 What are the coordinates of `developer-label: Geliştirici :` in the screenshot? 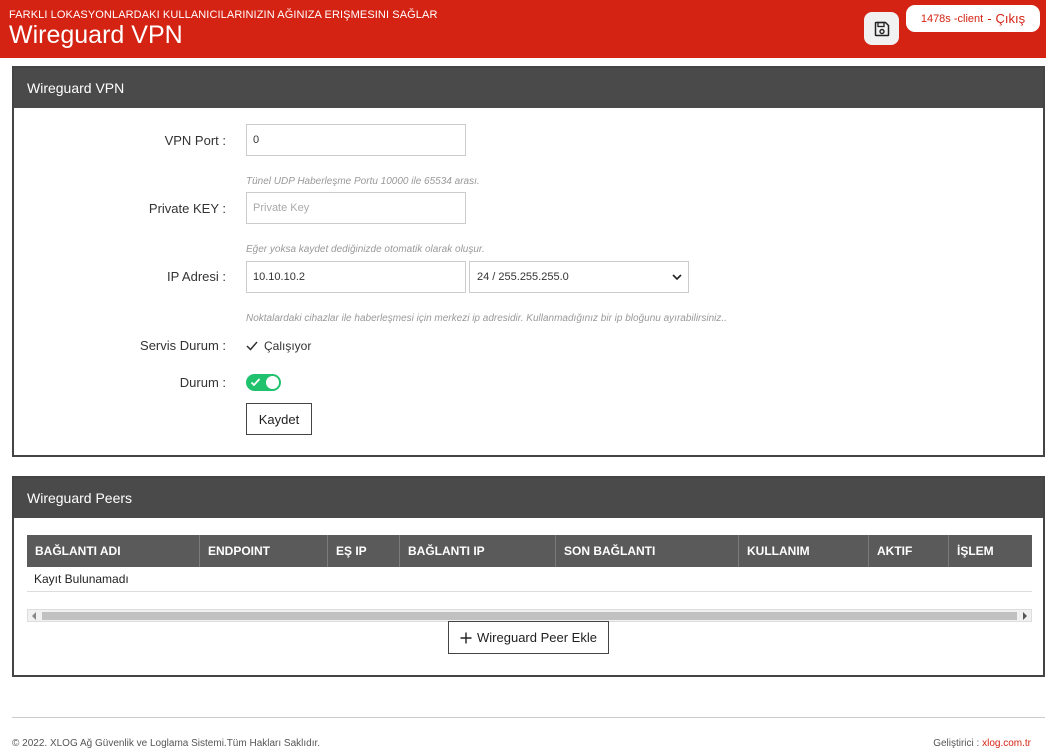 It's located at (956, 743).